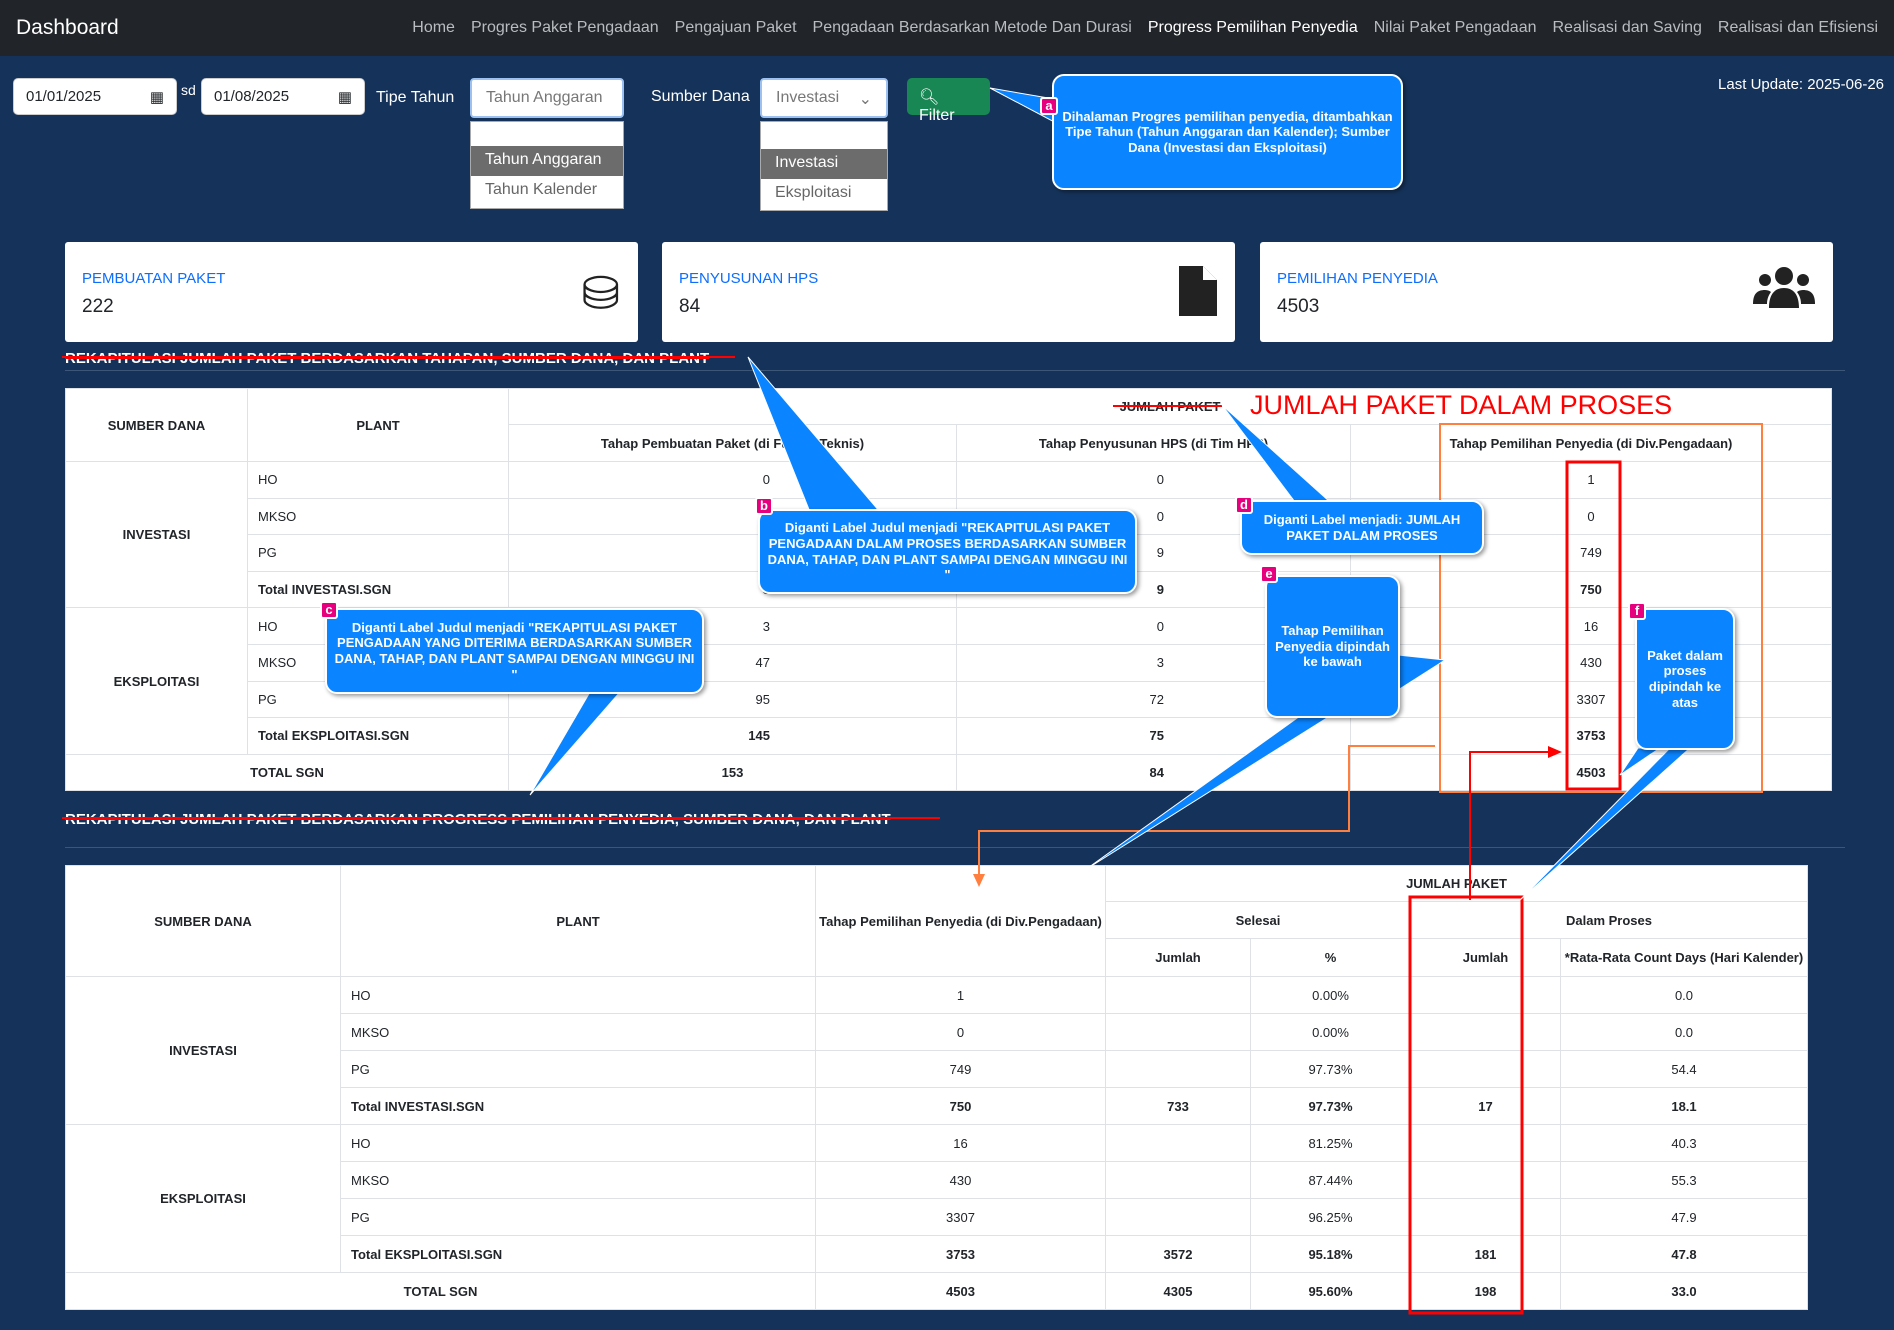 Image resolution: width=1894 pixels, height=1330 pixels. Describe the element at coordinates (283, 96) in the screenshot. I see `date-to-input: 01/08/2025 ▦` at that location.